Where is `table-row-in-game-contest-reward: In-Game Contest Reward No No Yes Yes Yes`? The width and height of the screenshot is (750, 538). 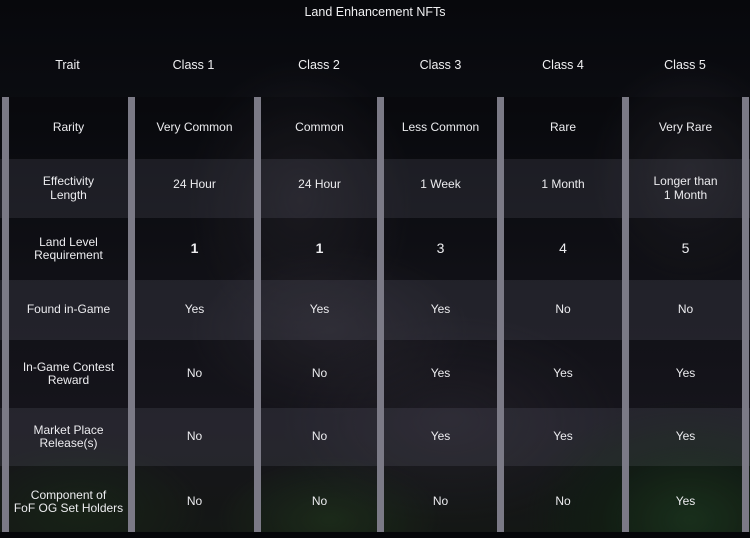
table-row-in-game-contest-reward: In-Game Contest Reward No No Yes Yes Yes is located at coordinates (375, 374).